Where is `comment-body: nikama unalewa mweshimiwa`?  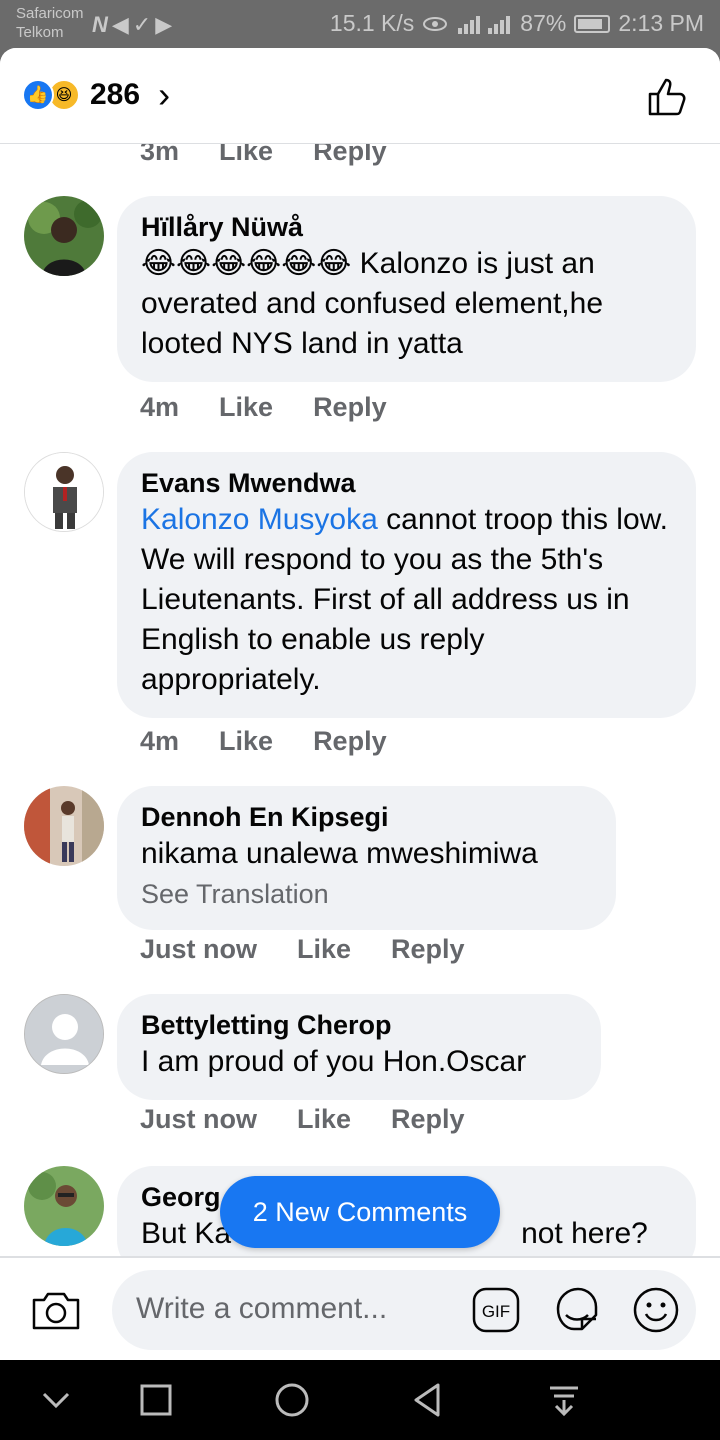
comment-body: nikama unalewa mweshimiwa is located at coordinates (339, 853).